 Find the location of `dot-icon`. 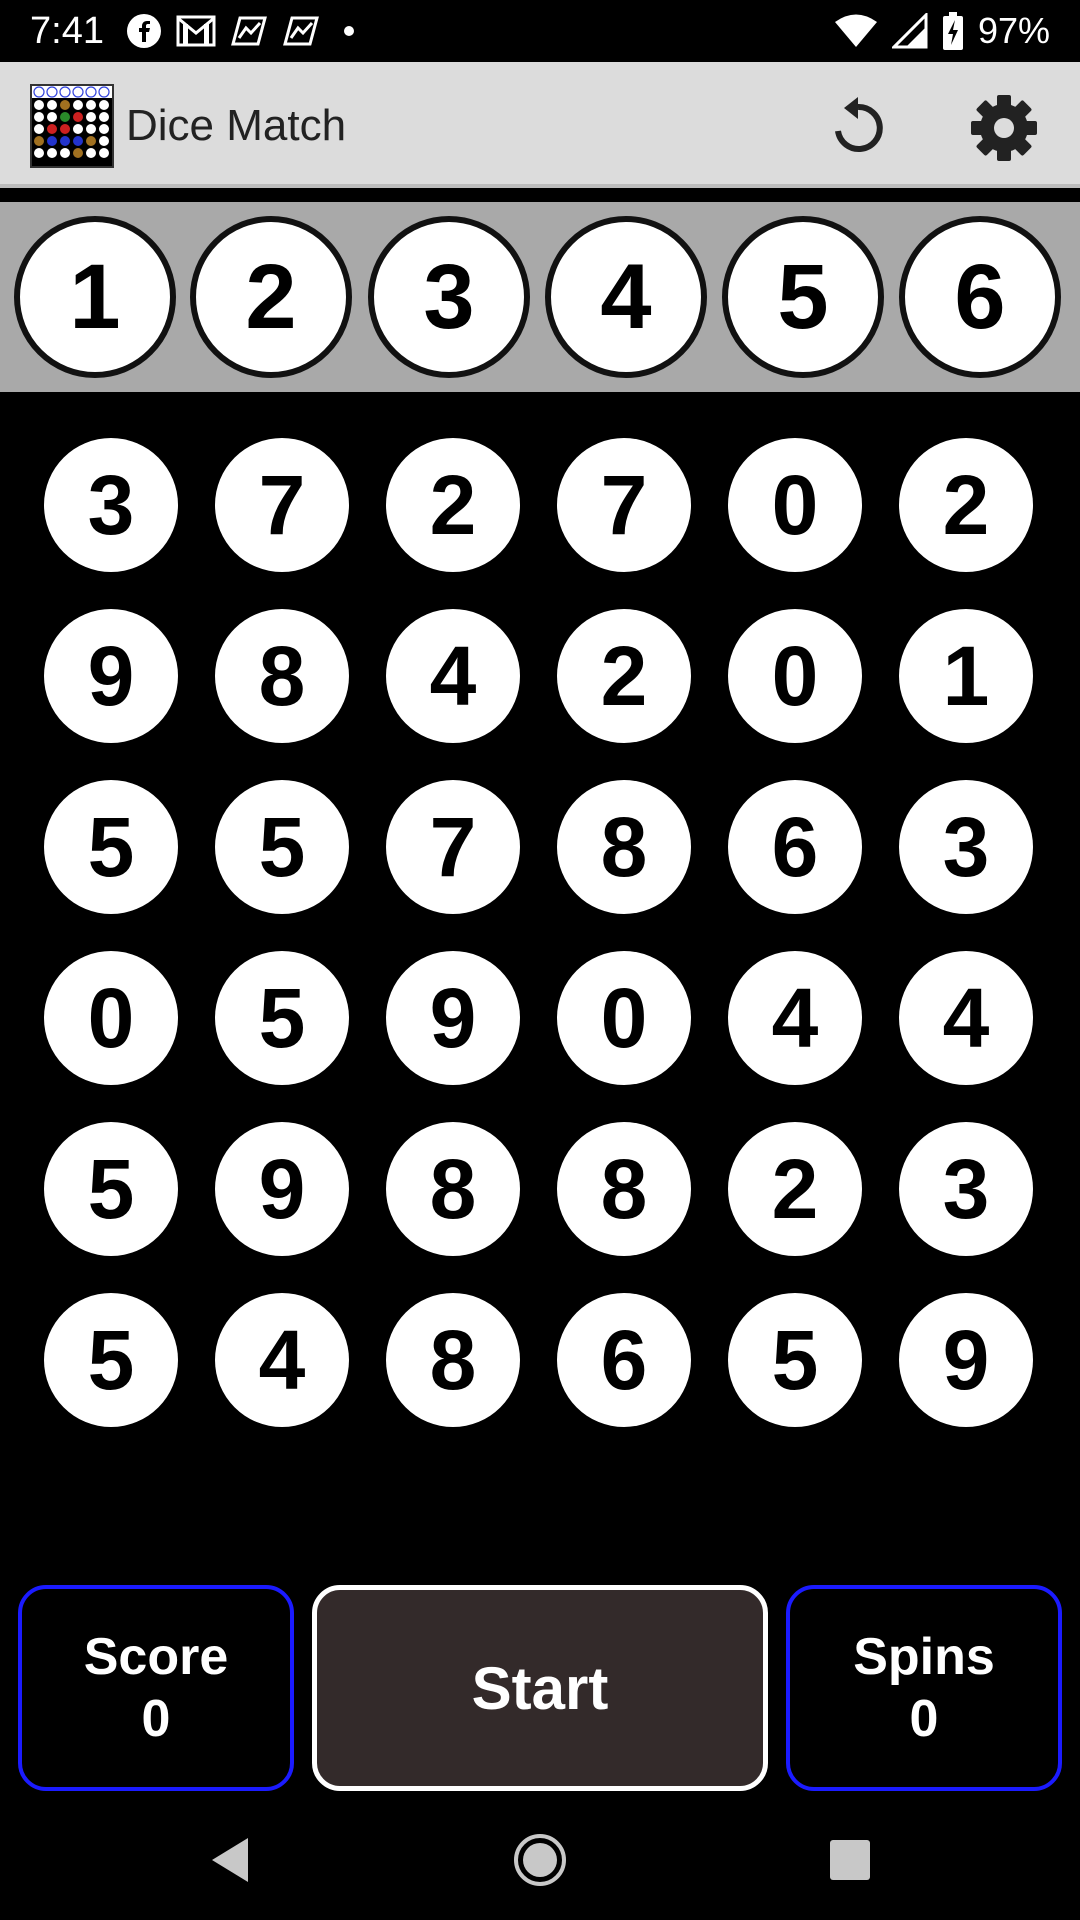

dot-icon is located at coordinates (349, 31).